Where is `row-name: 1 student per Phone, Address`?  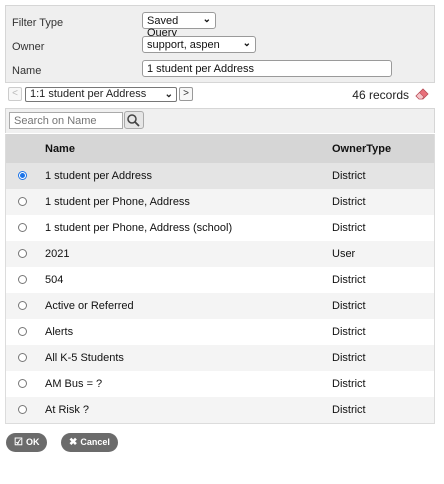 row-name: 1 student per Phone, Address is located at coordinates (117, 202).